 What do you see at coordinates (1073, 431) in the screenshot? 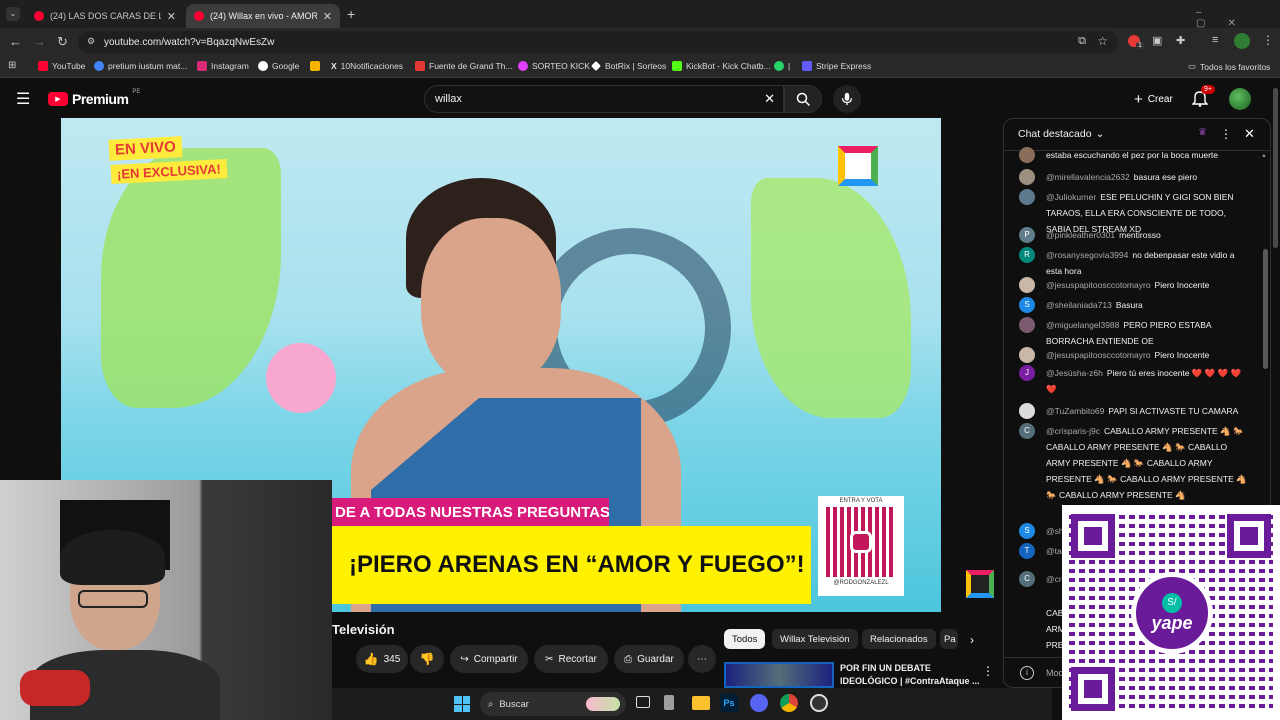
I see `chat-username: @crisparis-j9c` at bounding box center [1073, 431].